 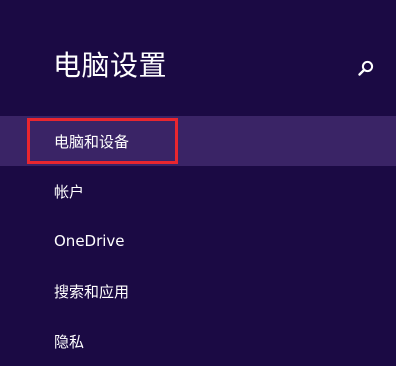 What do you see at coordinates (69, 191) in the screenshot?
I see `nav-item-label: 帐户` at bounding box center [69, 191].